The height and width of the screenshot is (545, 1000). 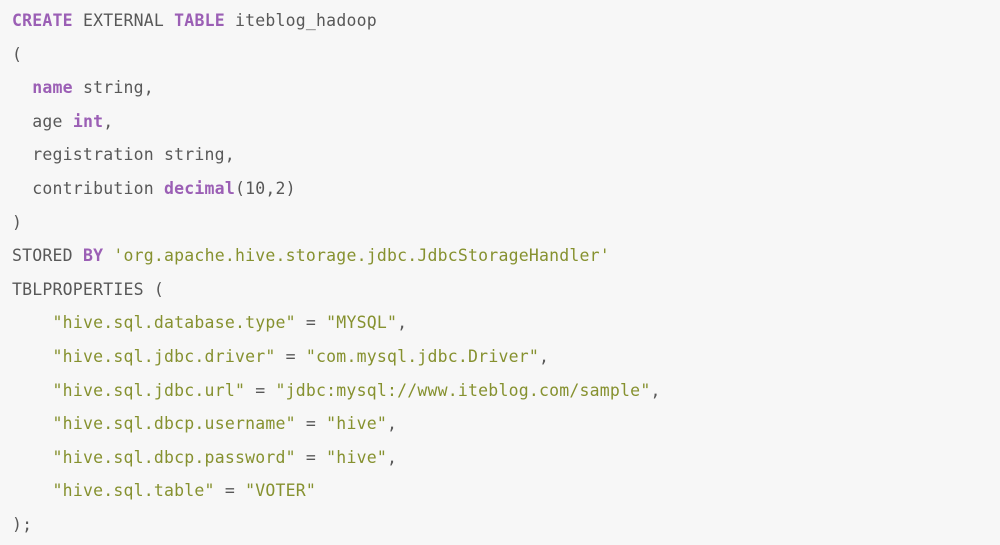 I want to click on code-token-plain: TBLPROPERTIES (, so click(x=88, y=289).